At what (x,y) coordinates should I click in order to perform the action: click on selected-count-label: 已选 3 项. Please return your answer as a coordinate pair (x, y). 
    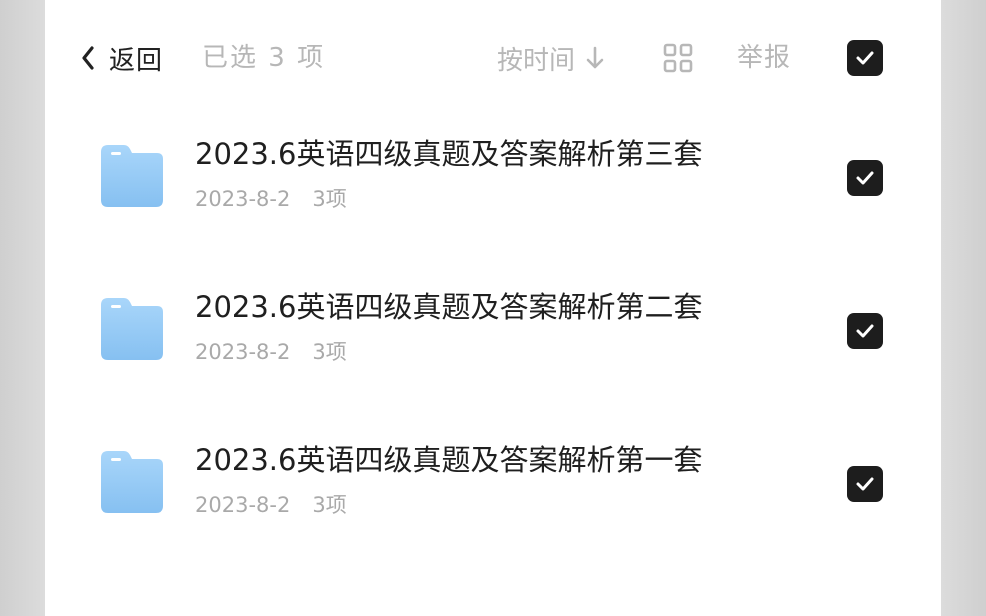
    Looking at the image, I should click on (264, 58).